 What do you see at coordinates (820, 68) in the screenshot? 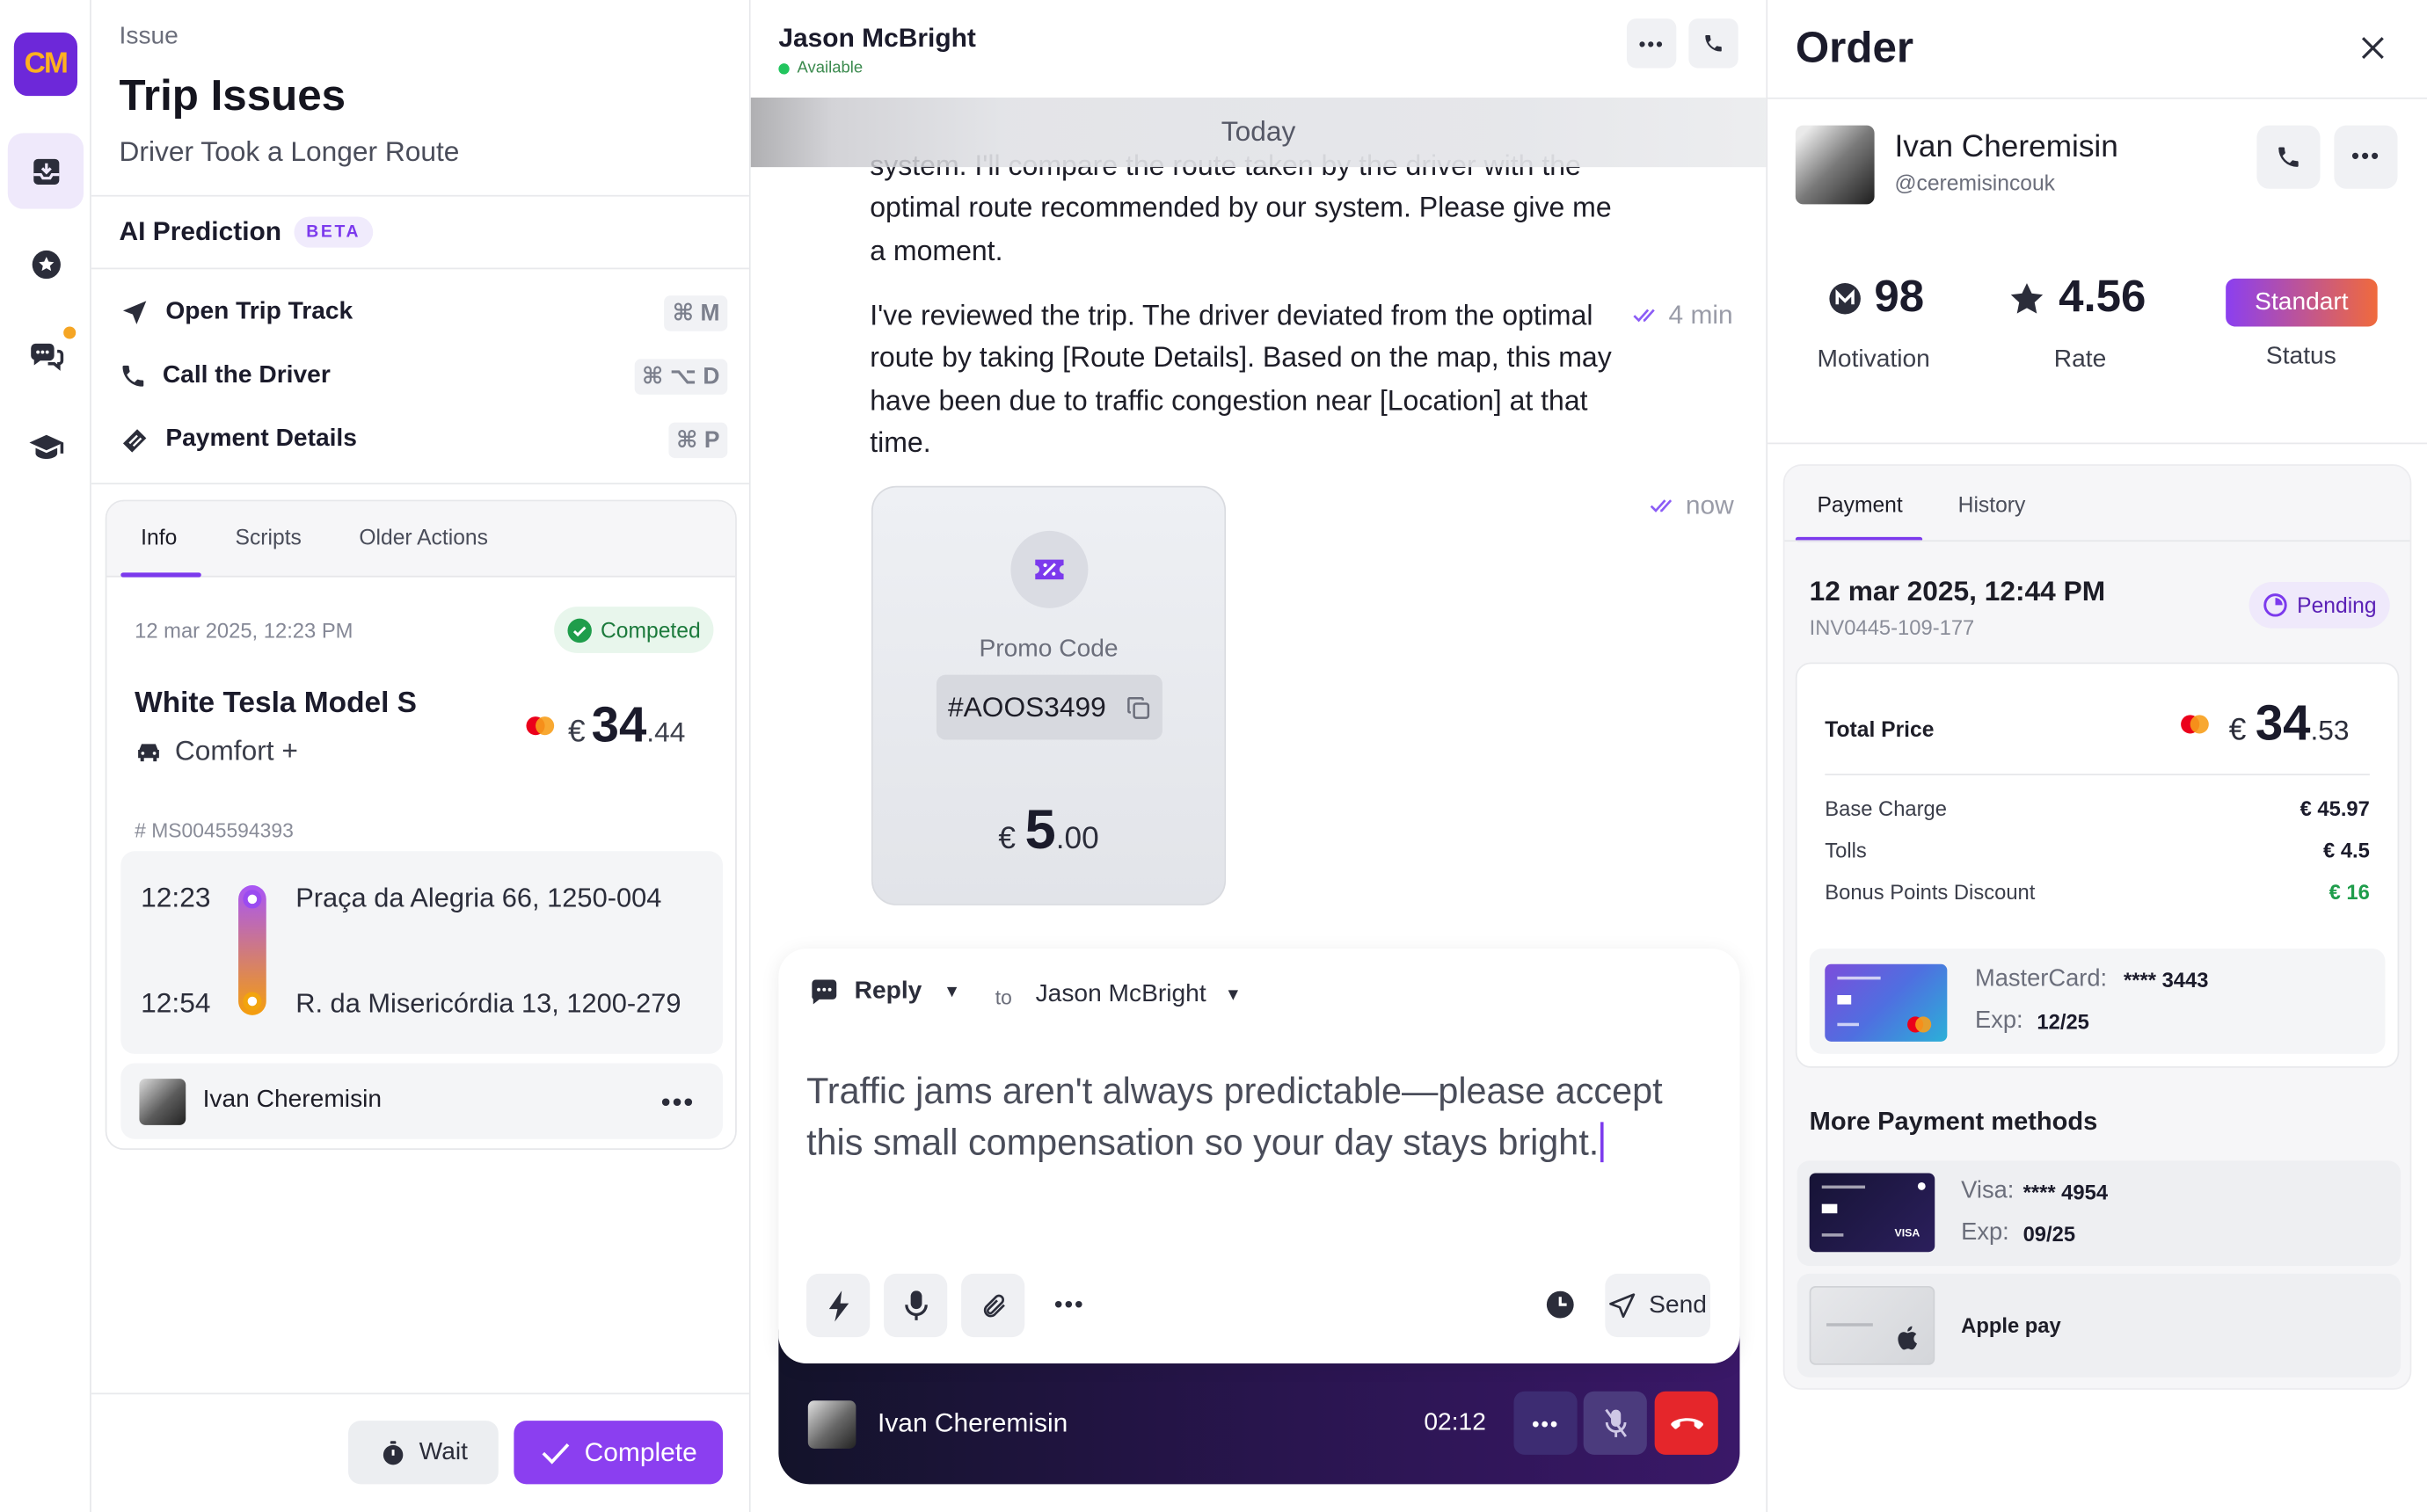
I see `presence: Available` at bounding box center [820, 68].